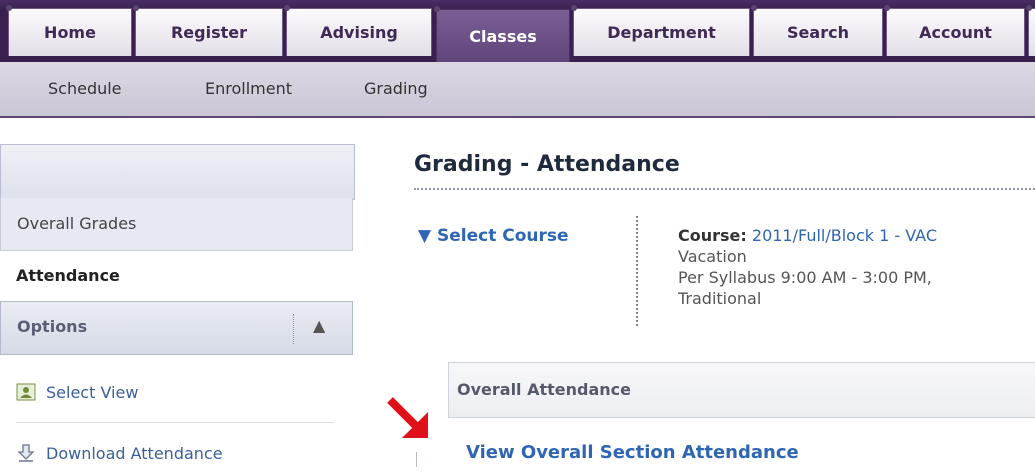  What do you see at coordinates (134, 453) in the screenshot?
I see `download-attendance-label: Download Attendance` at bounding box center [134, 453].